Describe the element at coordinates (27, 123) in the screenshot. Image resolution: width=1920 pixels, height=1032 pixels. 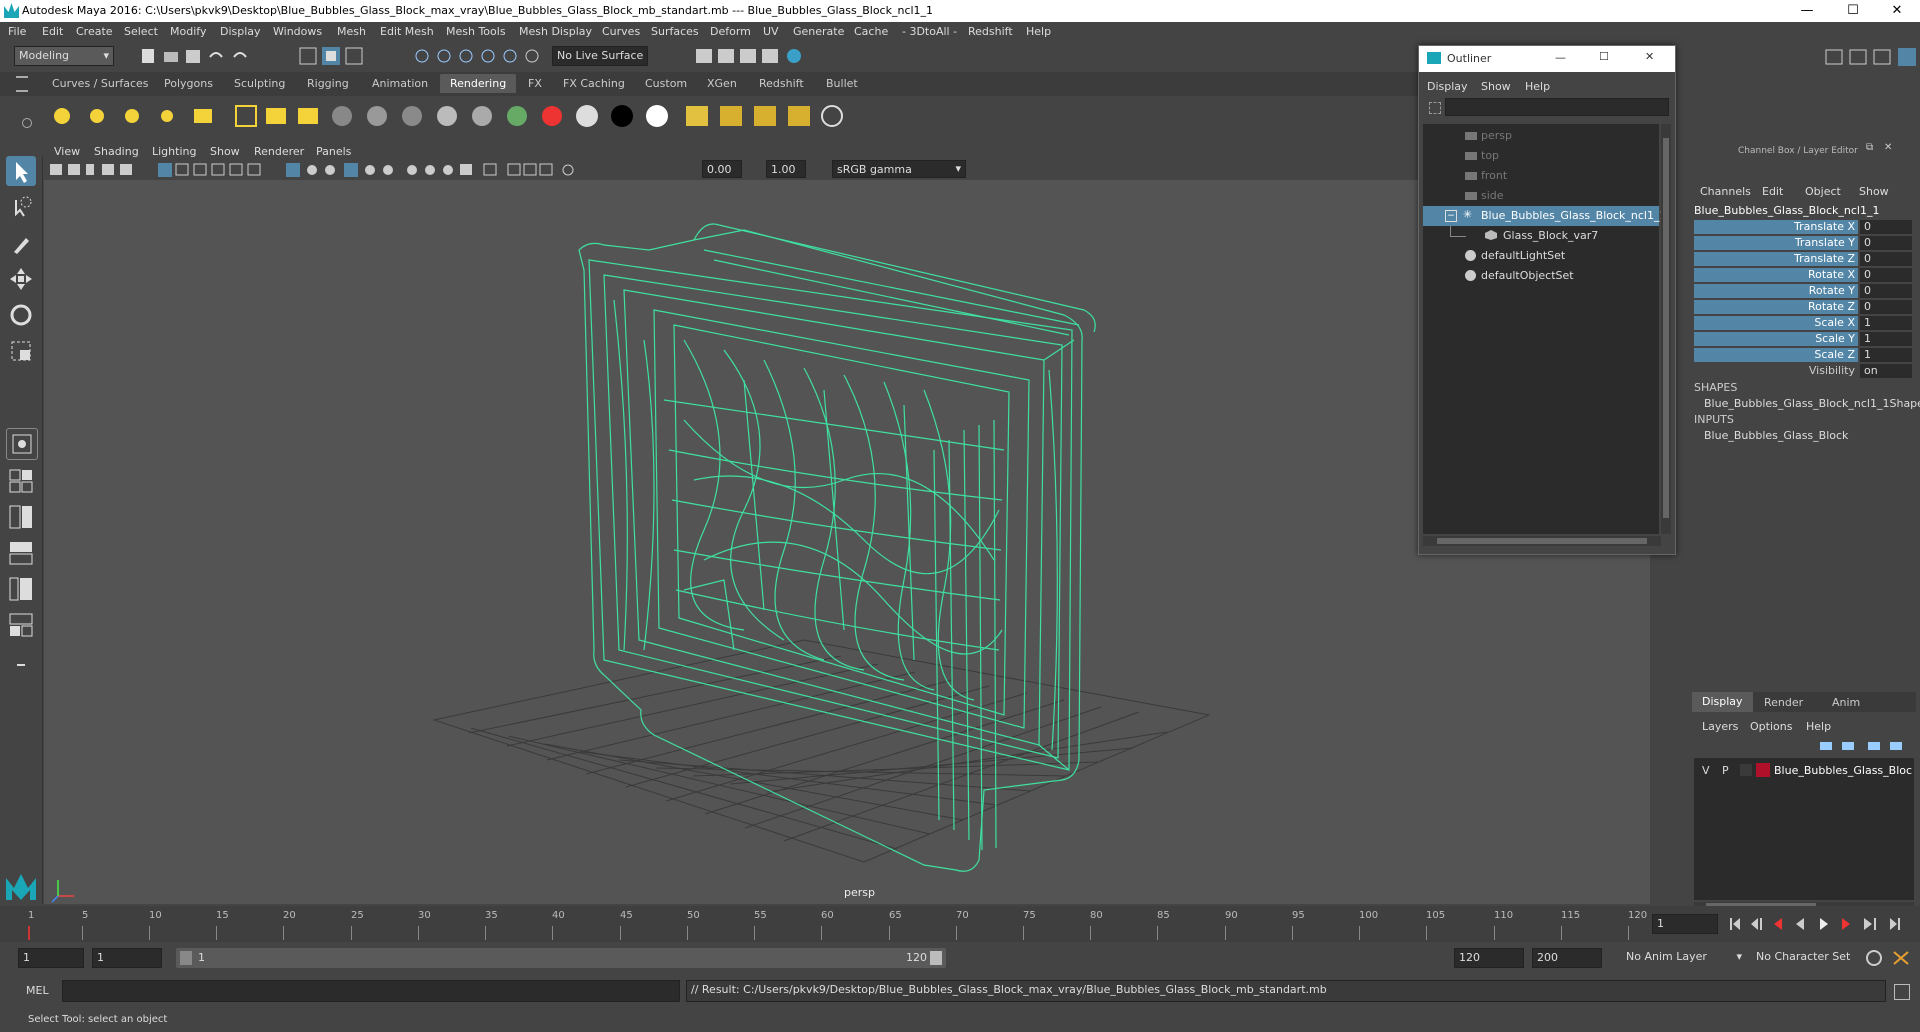
I see `shelf-settings-icon` at that location.